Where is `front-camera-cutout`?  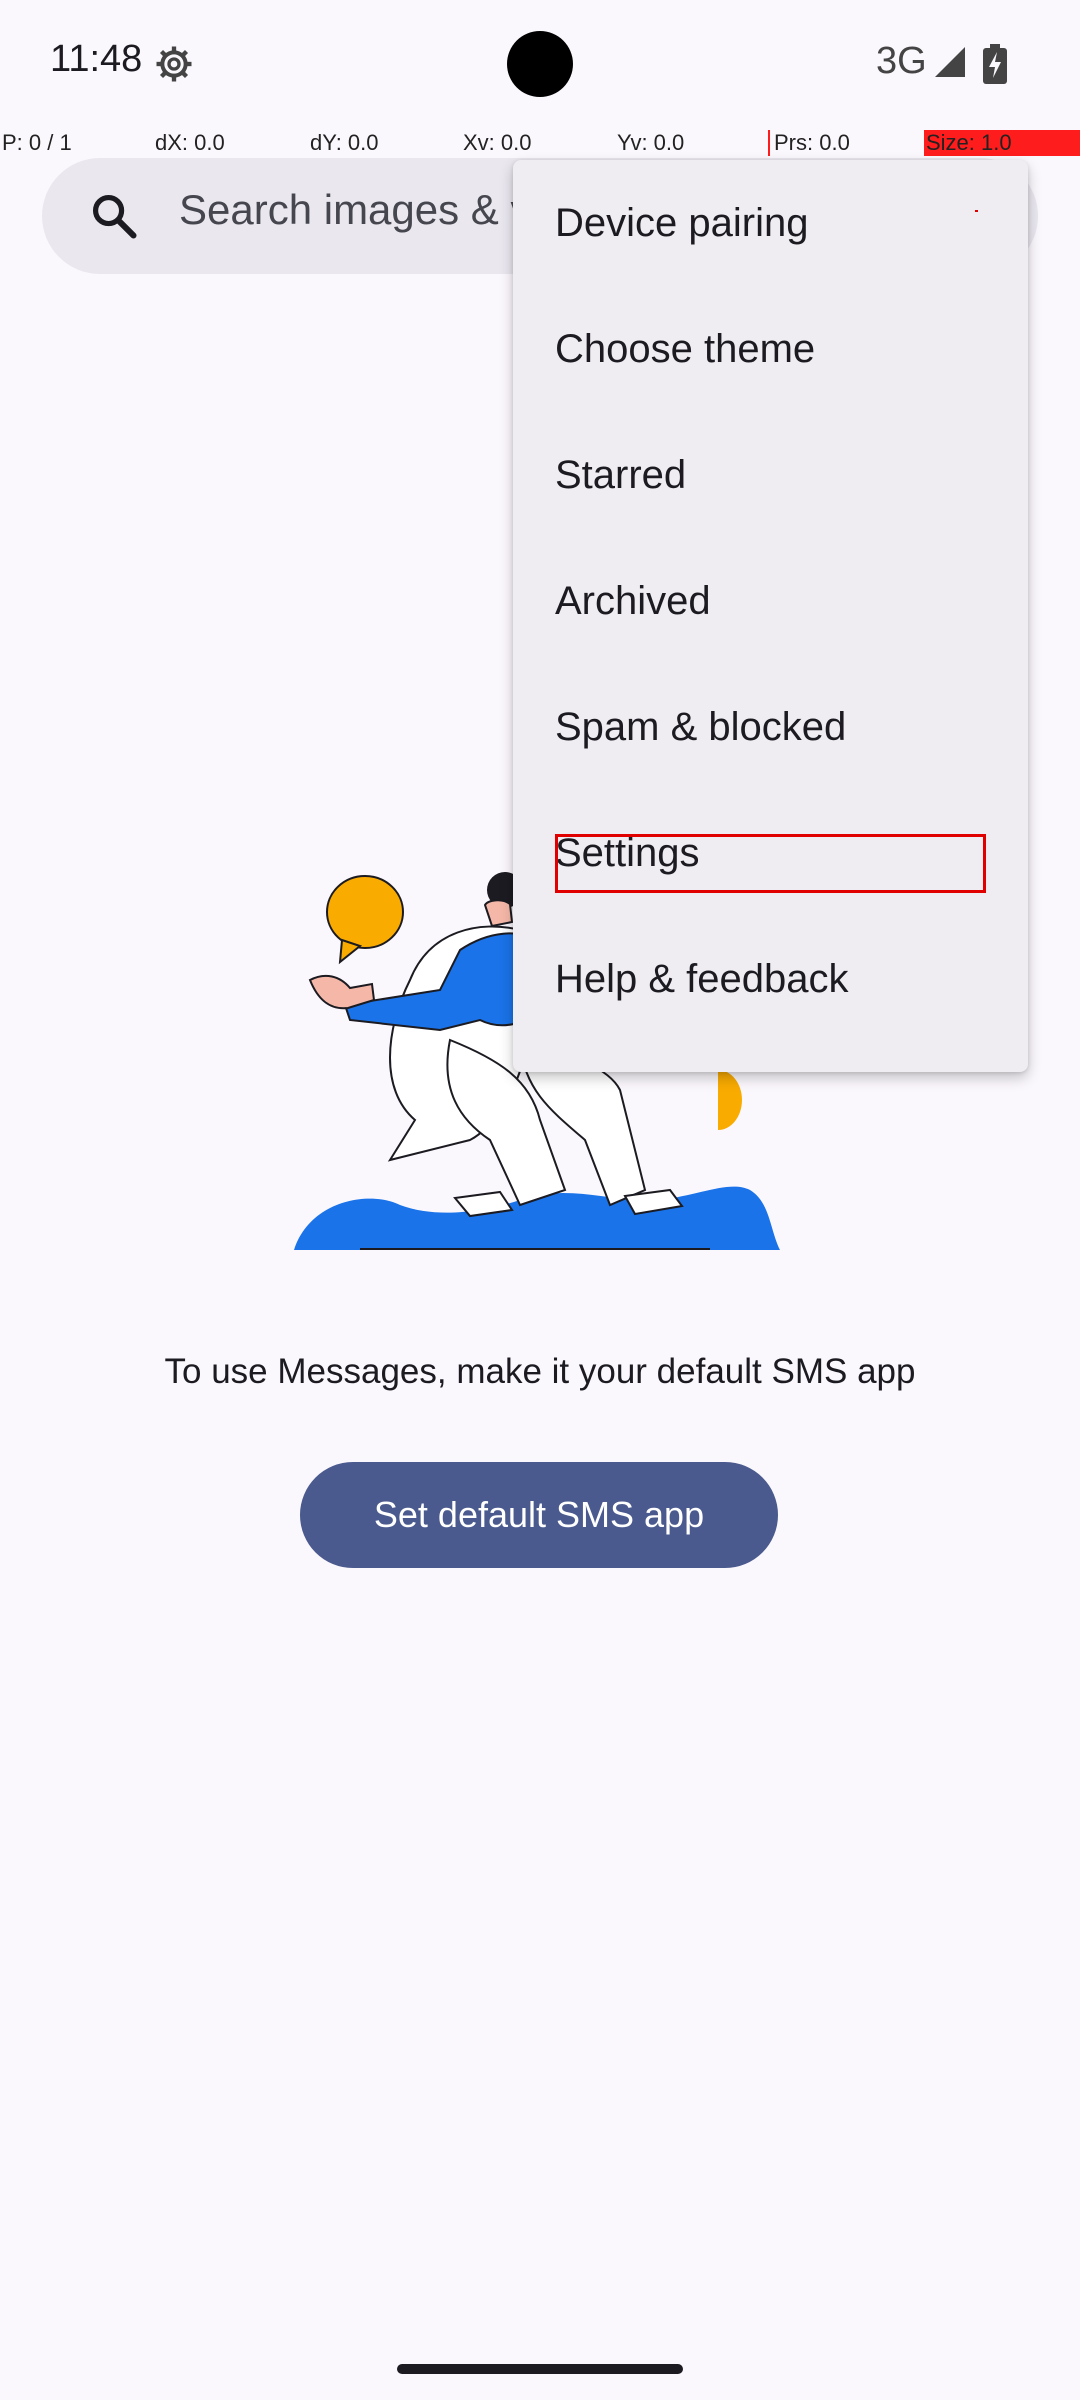
front-camera-cutout is located at coordinates (540, 64).